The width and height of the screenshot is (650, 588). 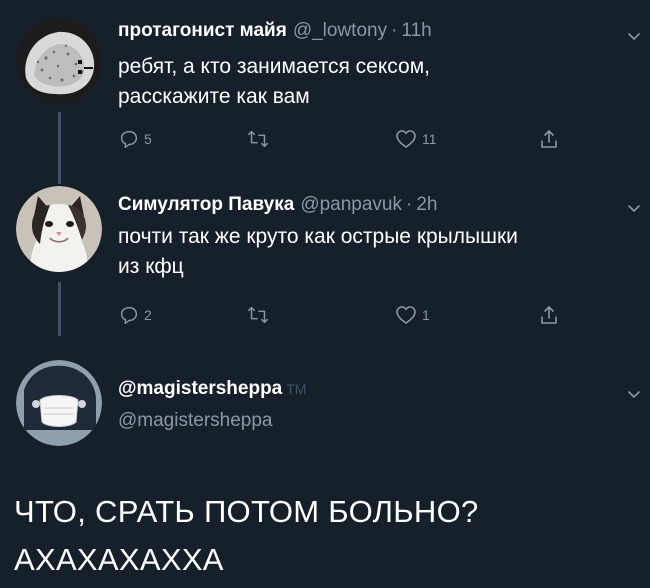 I want to click on avatar-rock, so click(x=59, y=61).